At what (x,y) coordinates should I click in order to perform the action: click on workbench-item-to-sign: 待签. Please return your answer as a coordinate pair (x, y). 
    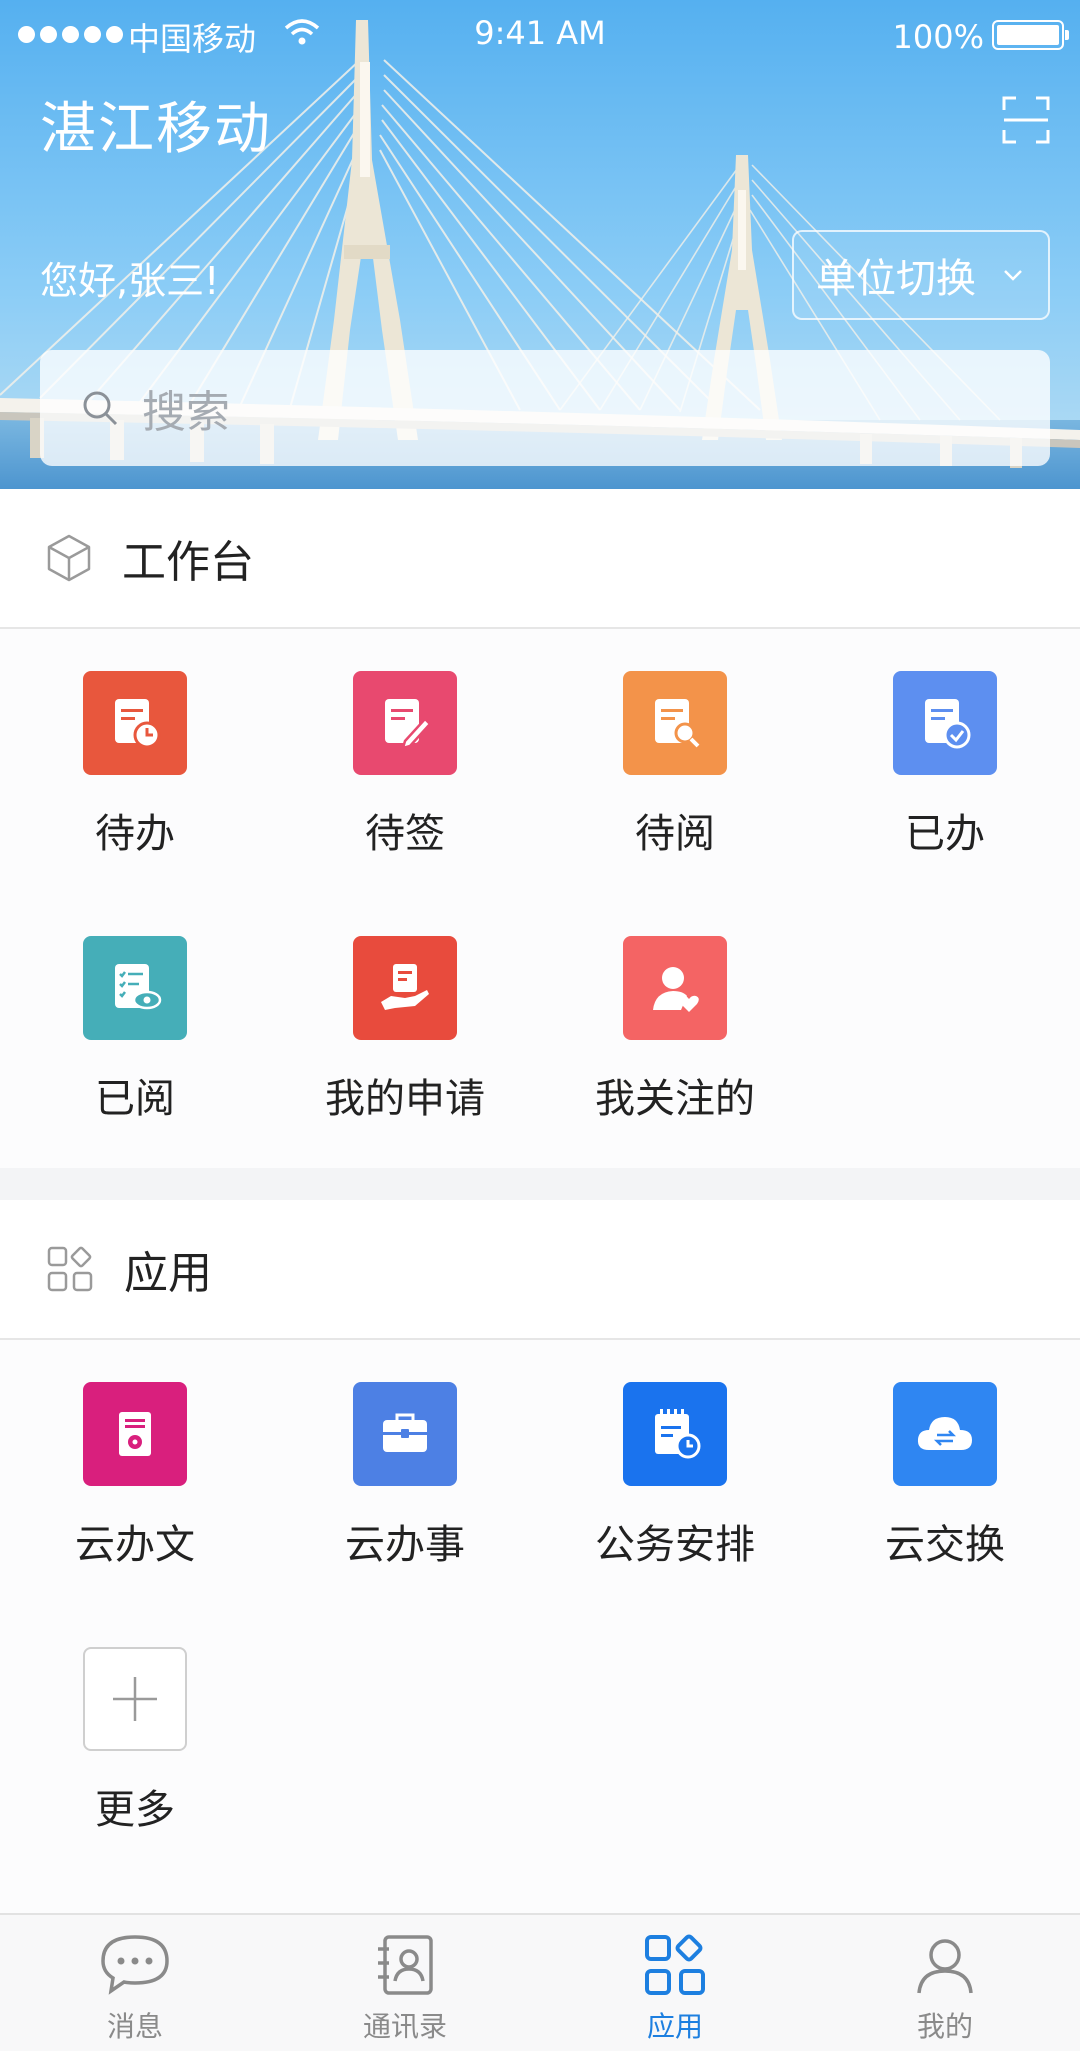
    Looking at the image, I should click on (405, 765).